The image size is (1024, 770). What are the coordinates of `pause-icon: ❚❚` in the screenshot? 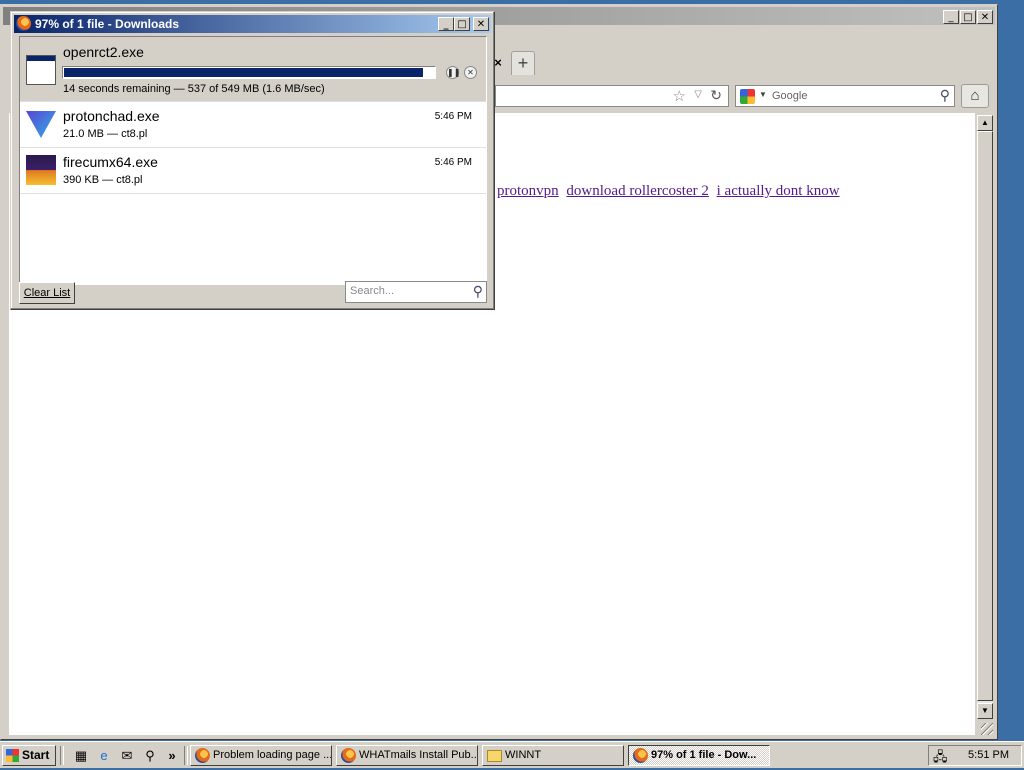 It's located at (453, 72).